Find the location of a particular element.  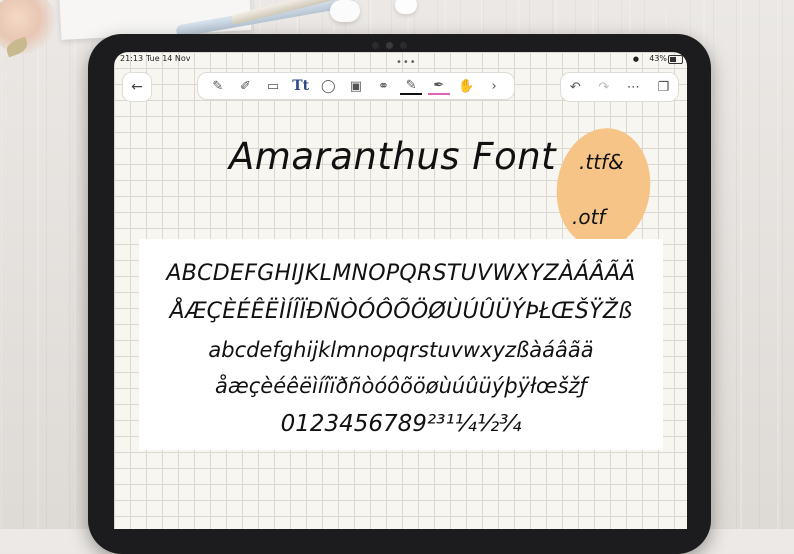

redo-icon: ↷ is located at coordinates (603, 87).